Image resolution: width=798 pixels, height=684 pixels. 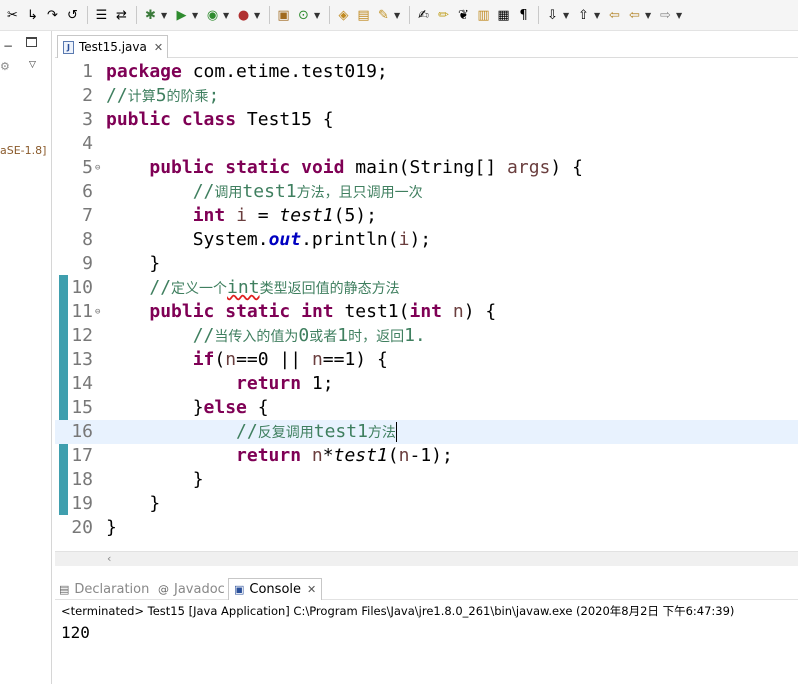 What do you see at coordinates (343, 15) in the screenshot?
I see `open-type-icon: ◈` at bounding box center [343, 15].